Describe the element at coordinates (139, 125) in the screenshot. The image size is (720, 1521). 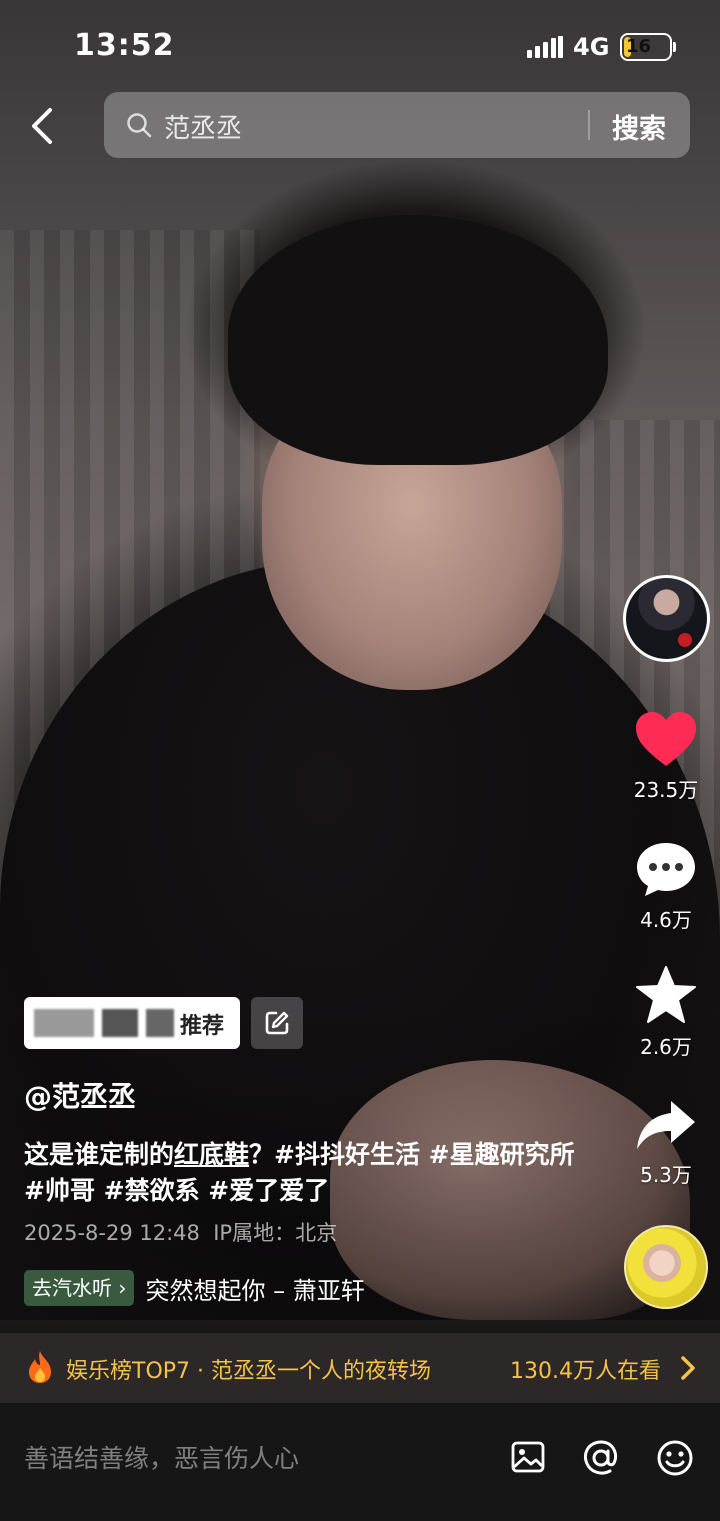
I see `search-icon` at that location.